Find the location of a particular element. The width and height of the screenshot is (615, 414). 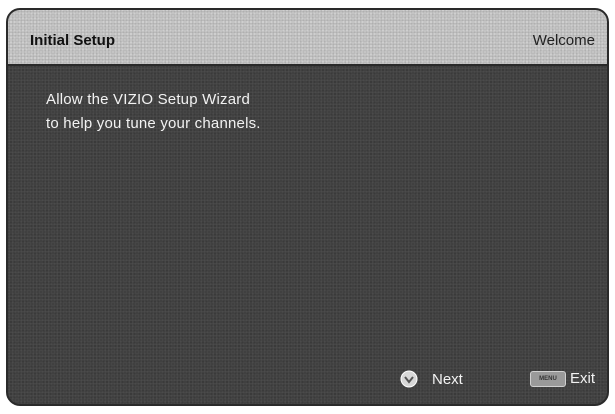

message-line-2: to help you tune your channels. is located at coordinates (153, 123).